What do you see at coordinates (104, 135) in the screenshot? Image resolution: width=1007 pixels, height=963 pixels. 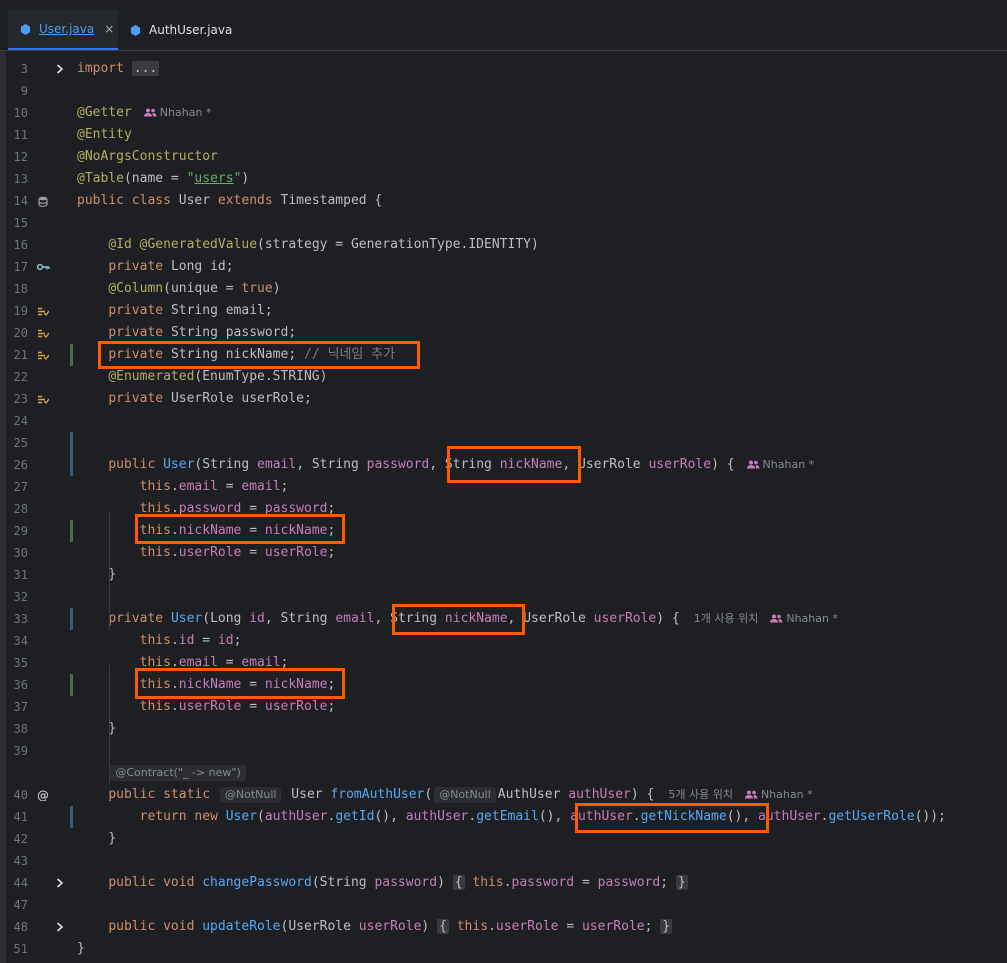 I see `code-text: @Entity` at bounding box center [104, 135].